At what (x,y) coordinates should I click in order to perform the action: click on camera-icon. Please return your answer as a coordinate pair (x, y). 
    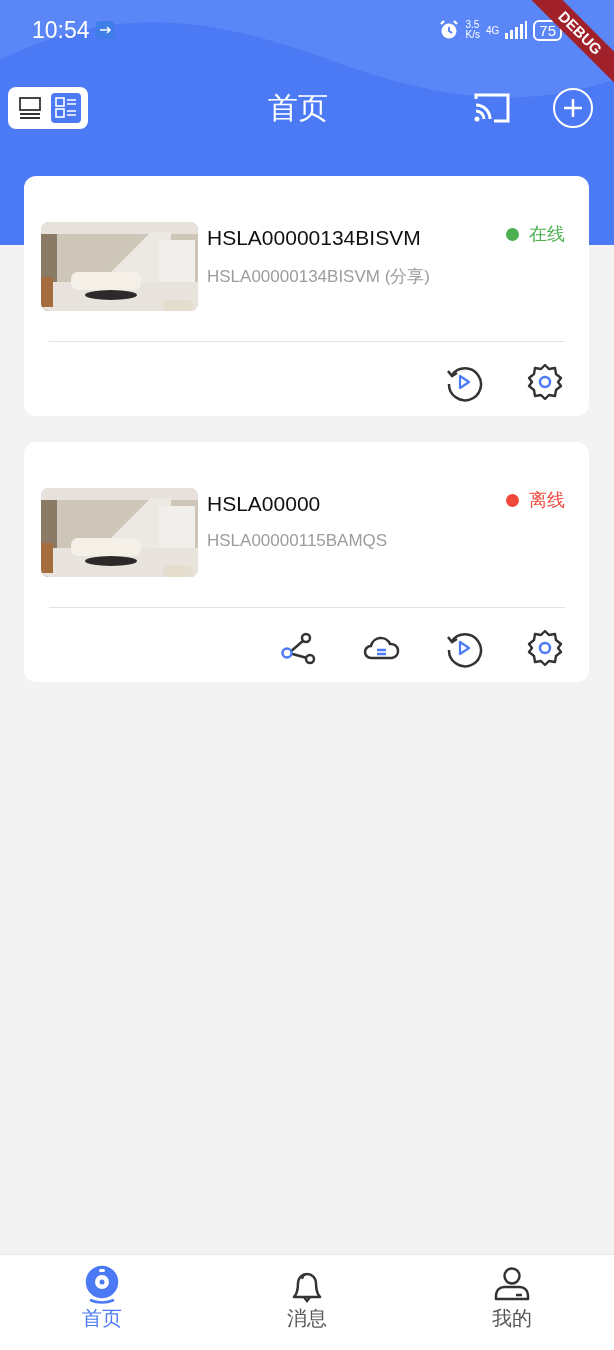
    Looking at the image, I should click on (102, 1285).